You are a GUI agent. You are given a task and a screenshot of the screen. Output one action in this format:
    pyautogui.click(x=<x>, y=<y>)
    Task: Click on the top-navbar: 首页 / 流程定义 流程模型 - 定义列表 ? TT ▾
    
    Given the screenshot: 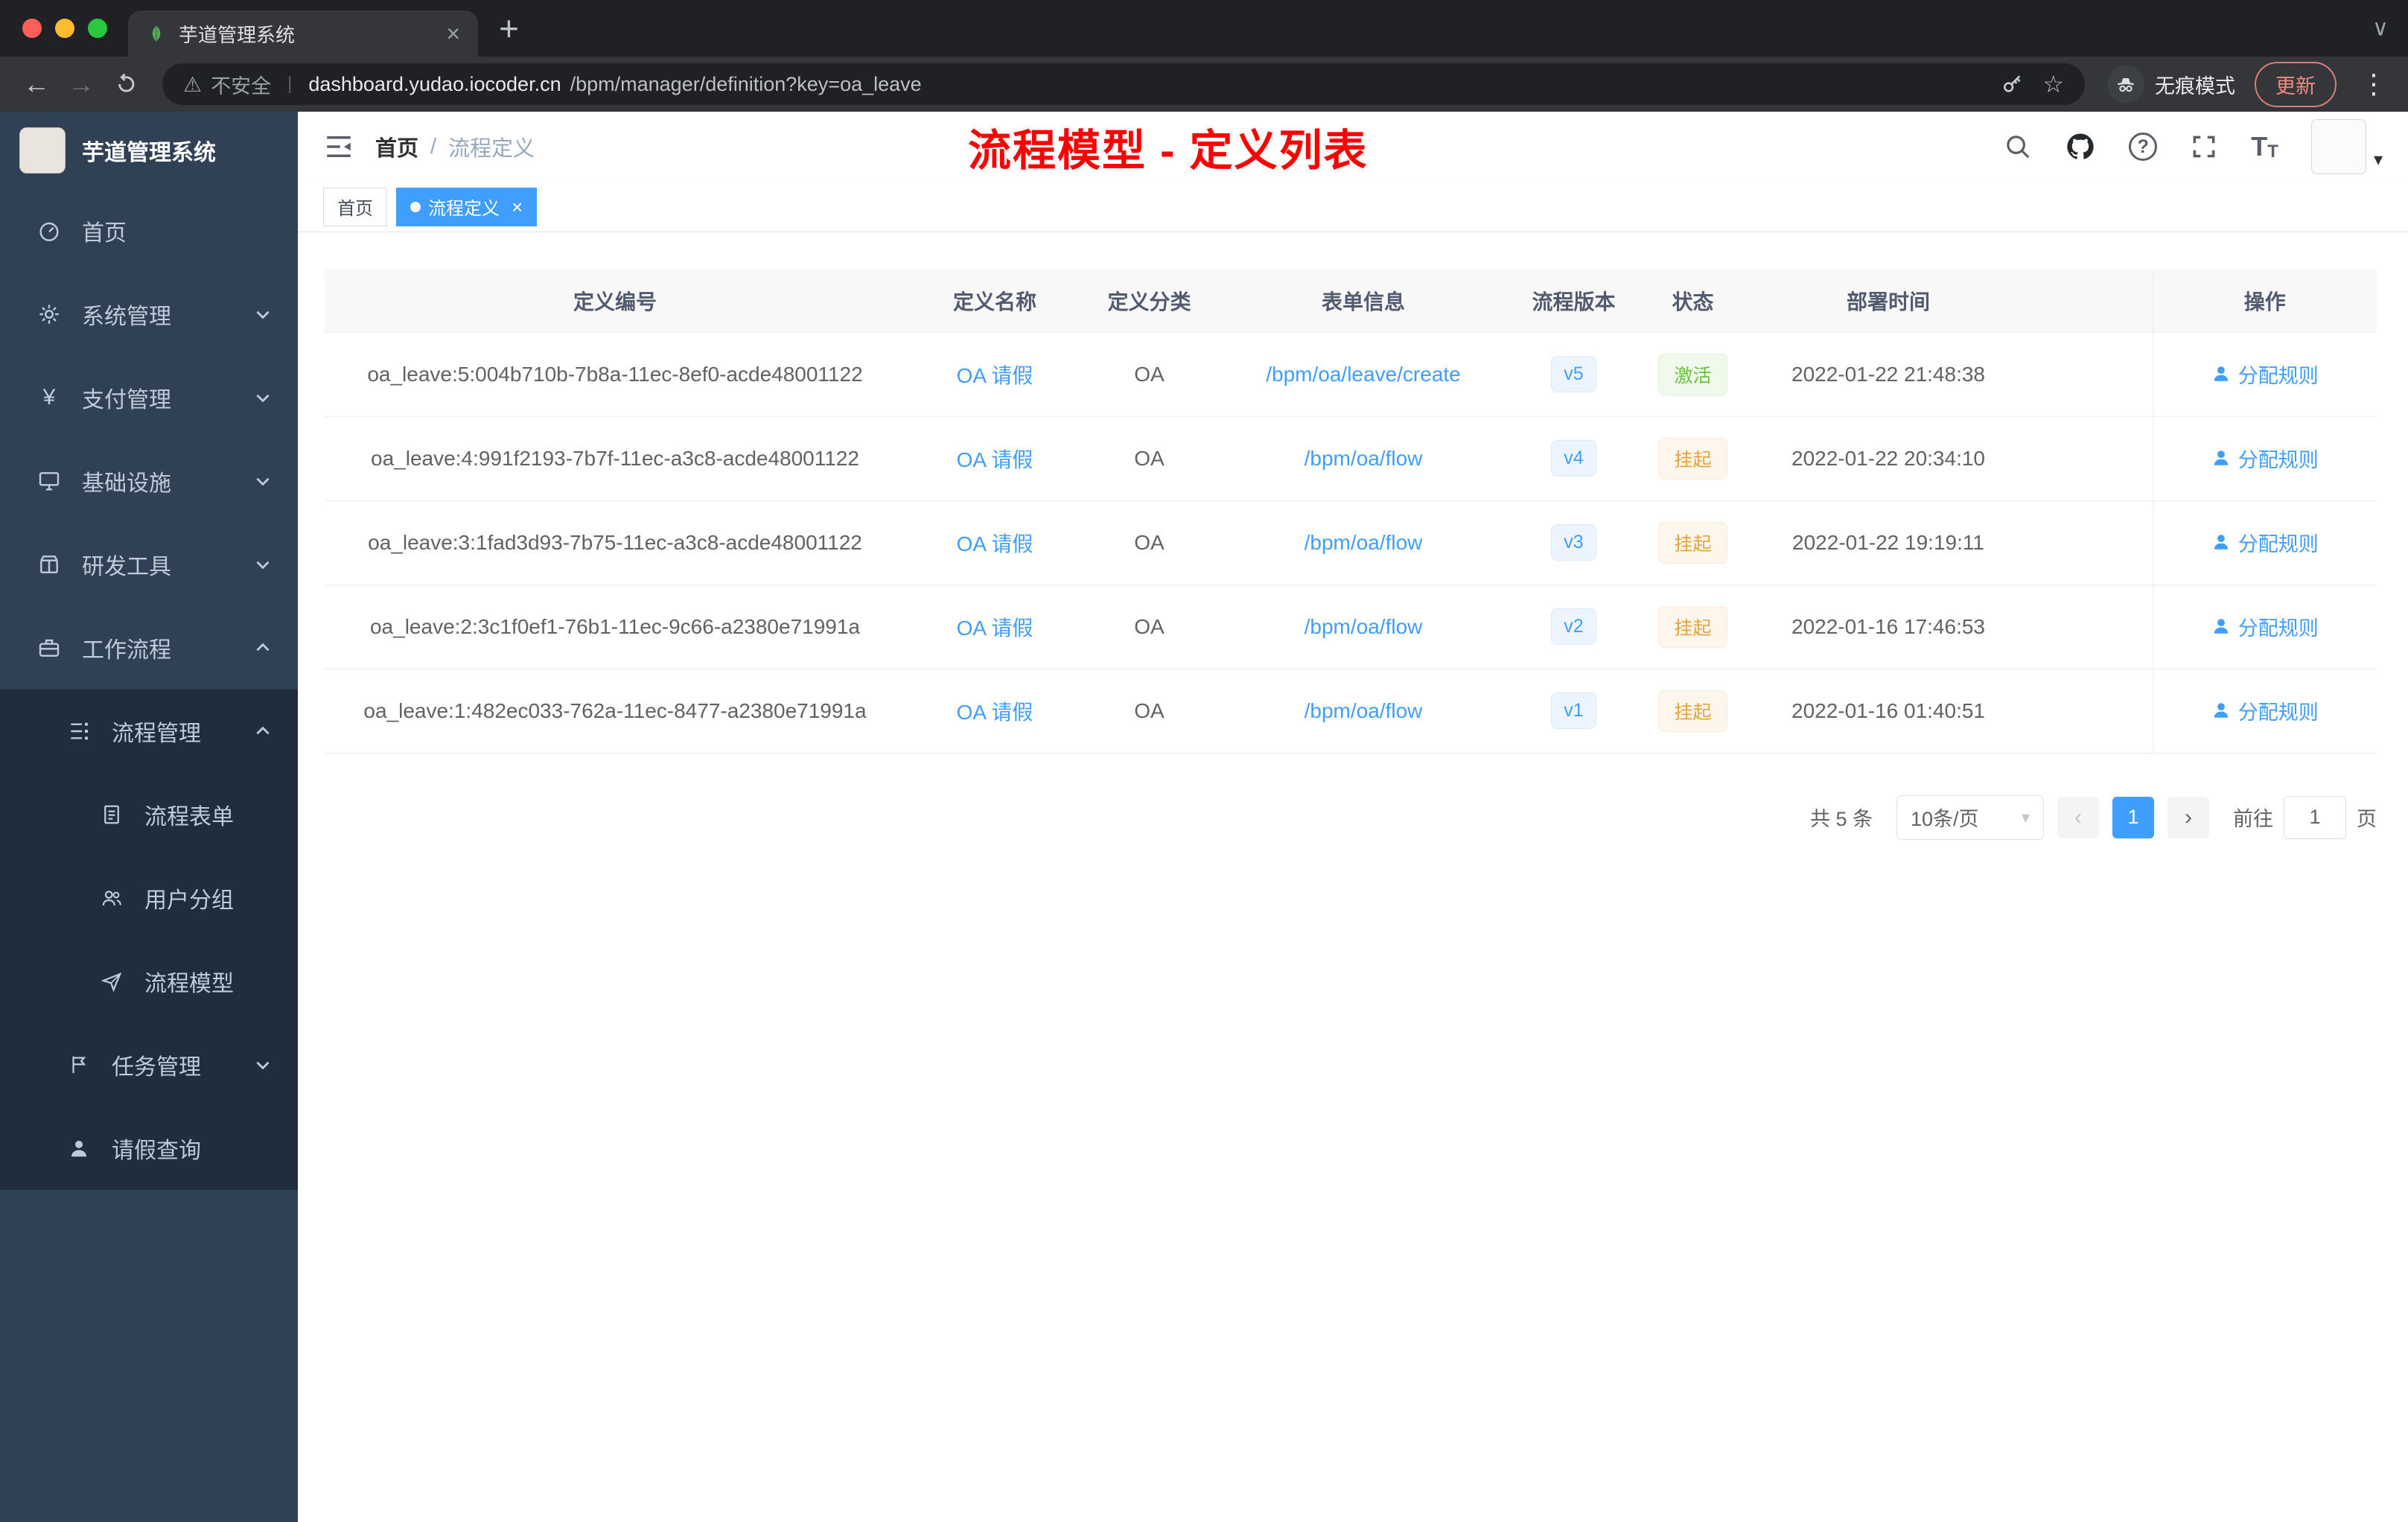 What is the action you would take?
    pyautogui.click(x=1353, y=147)
    